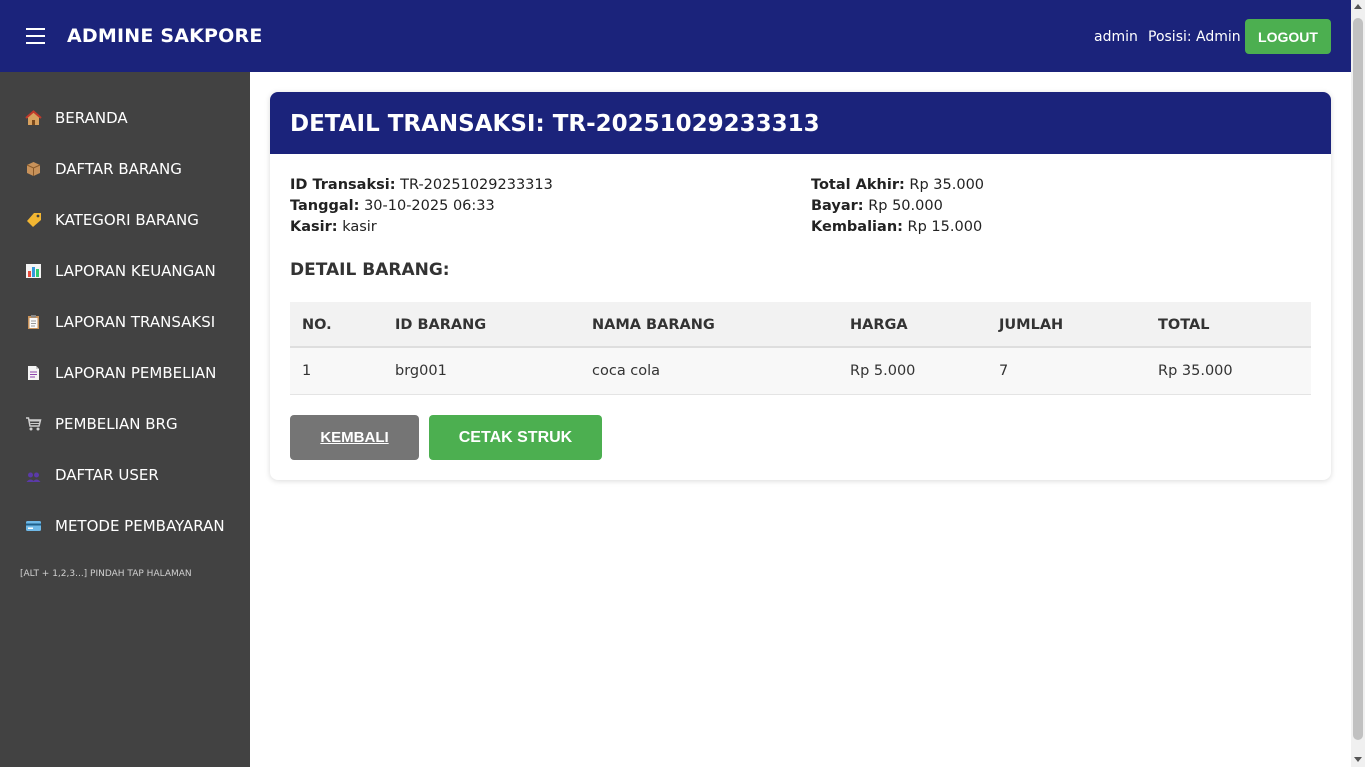 Image resolution: width=1365 pixels, height=767 pixels. I want to click on transaction-id-row: ID Transaksi: TR-20251029233313, so click(421, 185).